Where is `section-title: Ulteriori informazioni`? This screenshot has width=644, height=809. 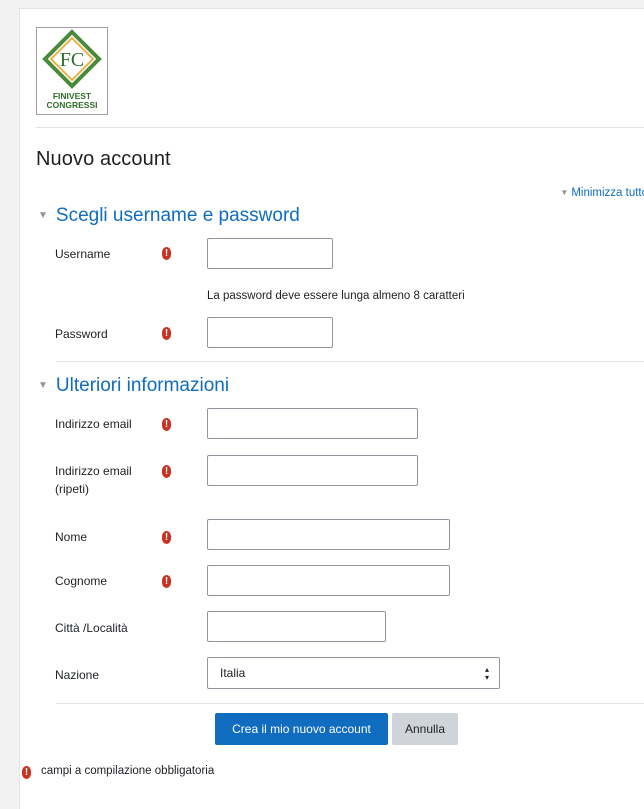
section-title: Ulteriori informazioni is located at coordinates (142, 385).